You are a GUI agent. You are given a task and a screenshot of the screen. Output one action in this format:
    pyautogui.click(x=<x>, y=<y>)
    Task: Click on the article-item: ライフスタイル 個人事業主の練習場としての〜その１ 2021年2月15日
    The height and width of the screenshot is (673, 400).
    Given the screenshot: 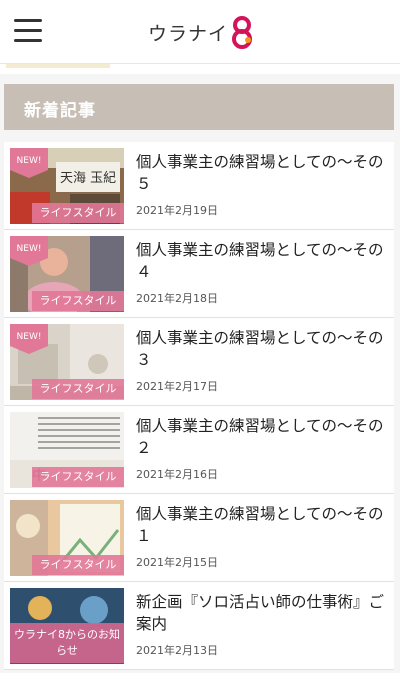 What is the action you would take?
    pyautogui.click(x=199, y=538)
    